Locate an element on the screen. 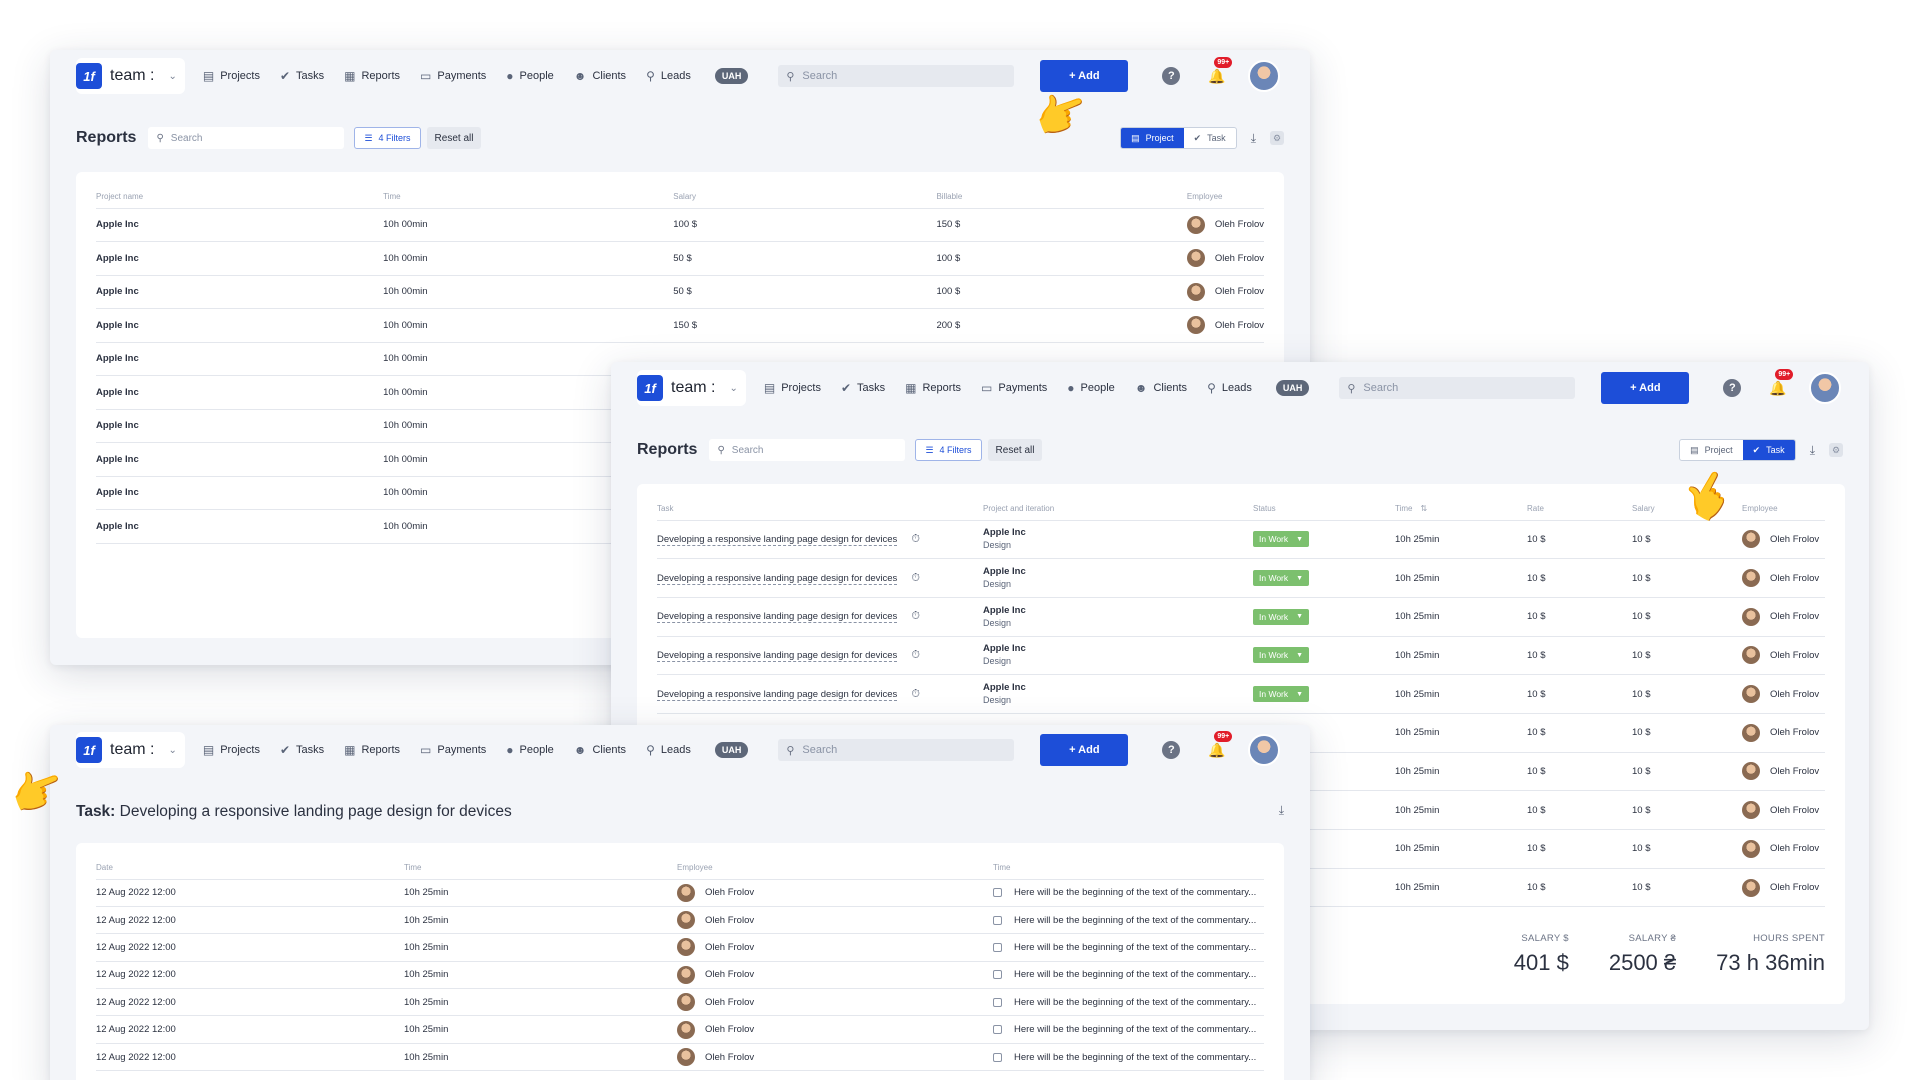  status-cell: In Work ▼ is located at coordinates (1324, 578).